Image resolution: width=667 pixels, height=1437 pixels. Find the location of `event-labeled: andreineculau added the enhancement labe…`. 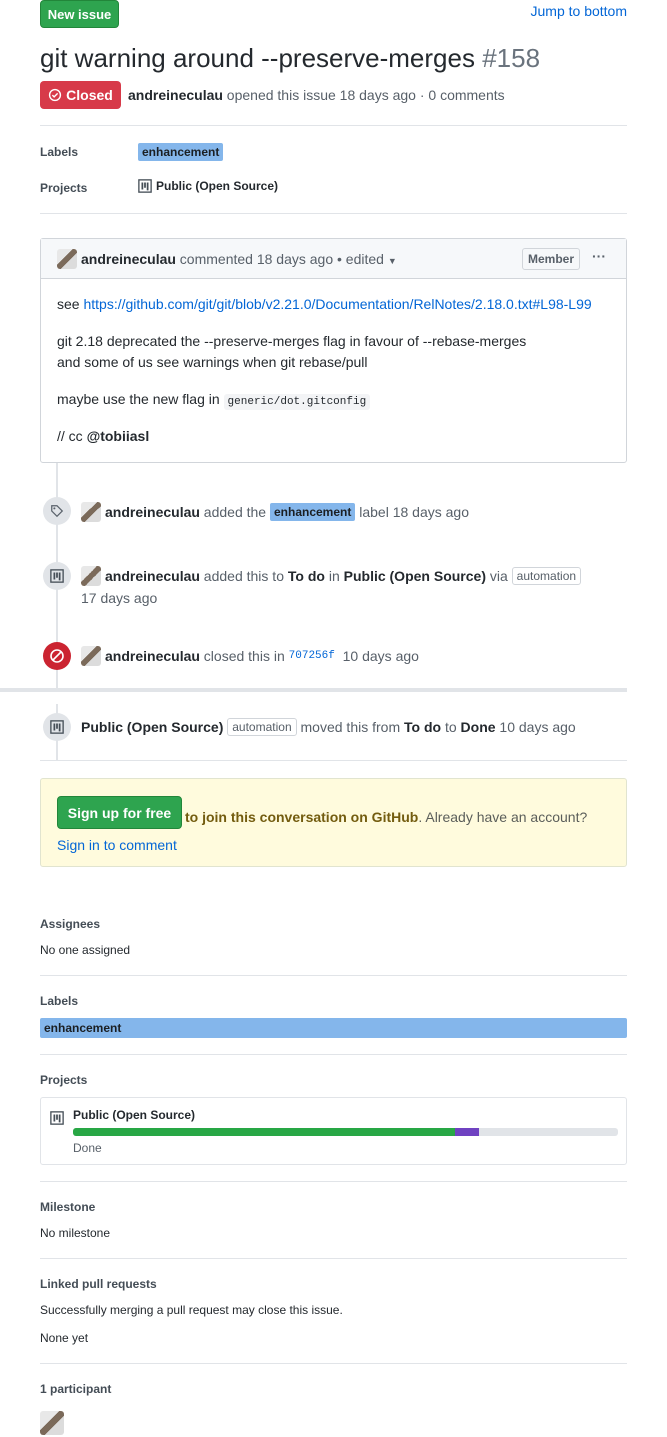

event-labeled: andreineculau added the enhancement labe… is located at coordinates (275, 512).